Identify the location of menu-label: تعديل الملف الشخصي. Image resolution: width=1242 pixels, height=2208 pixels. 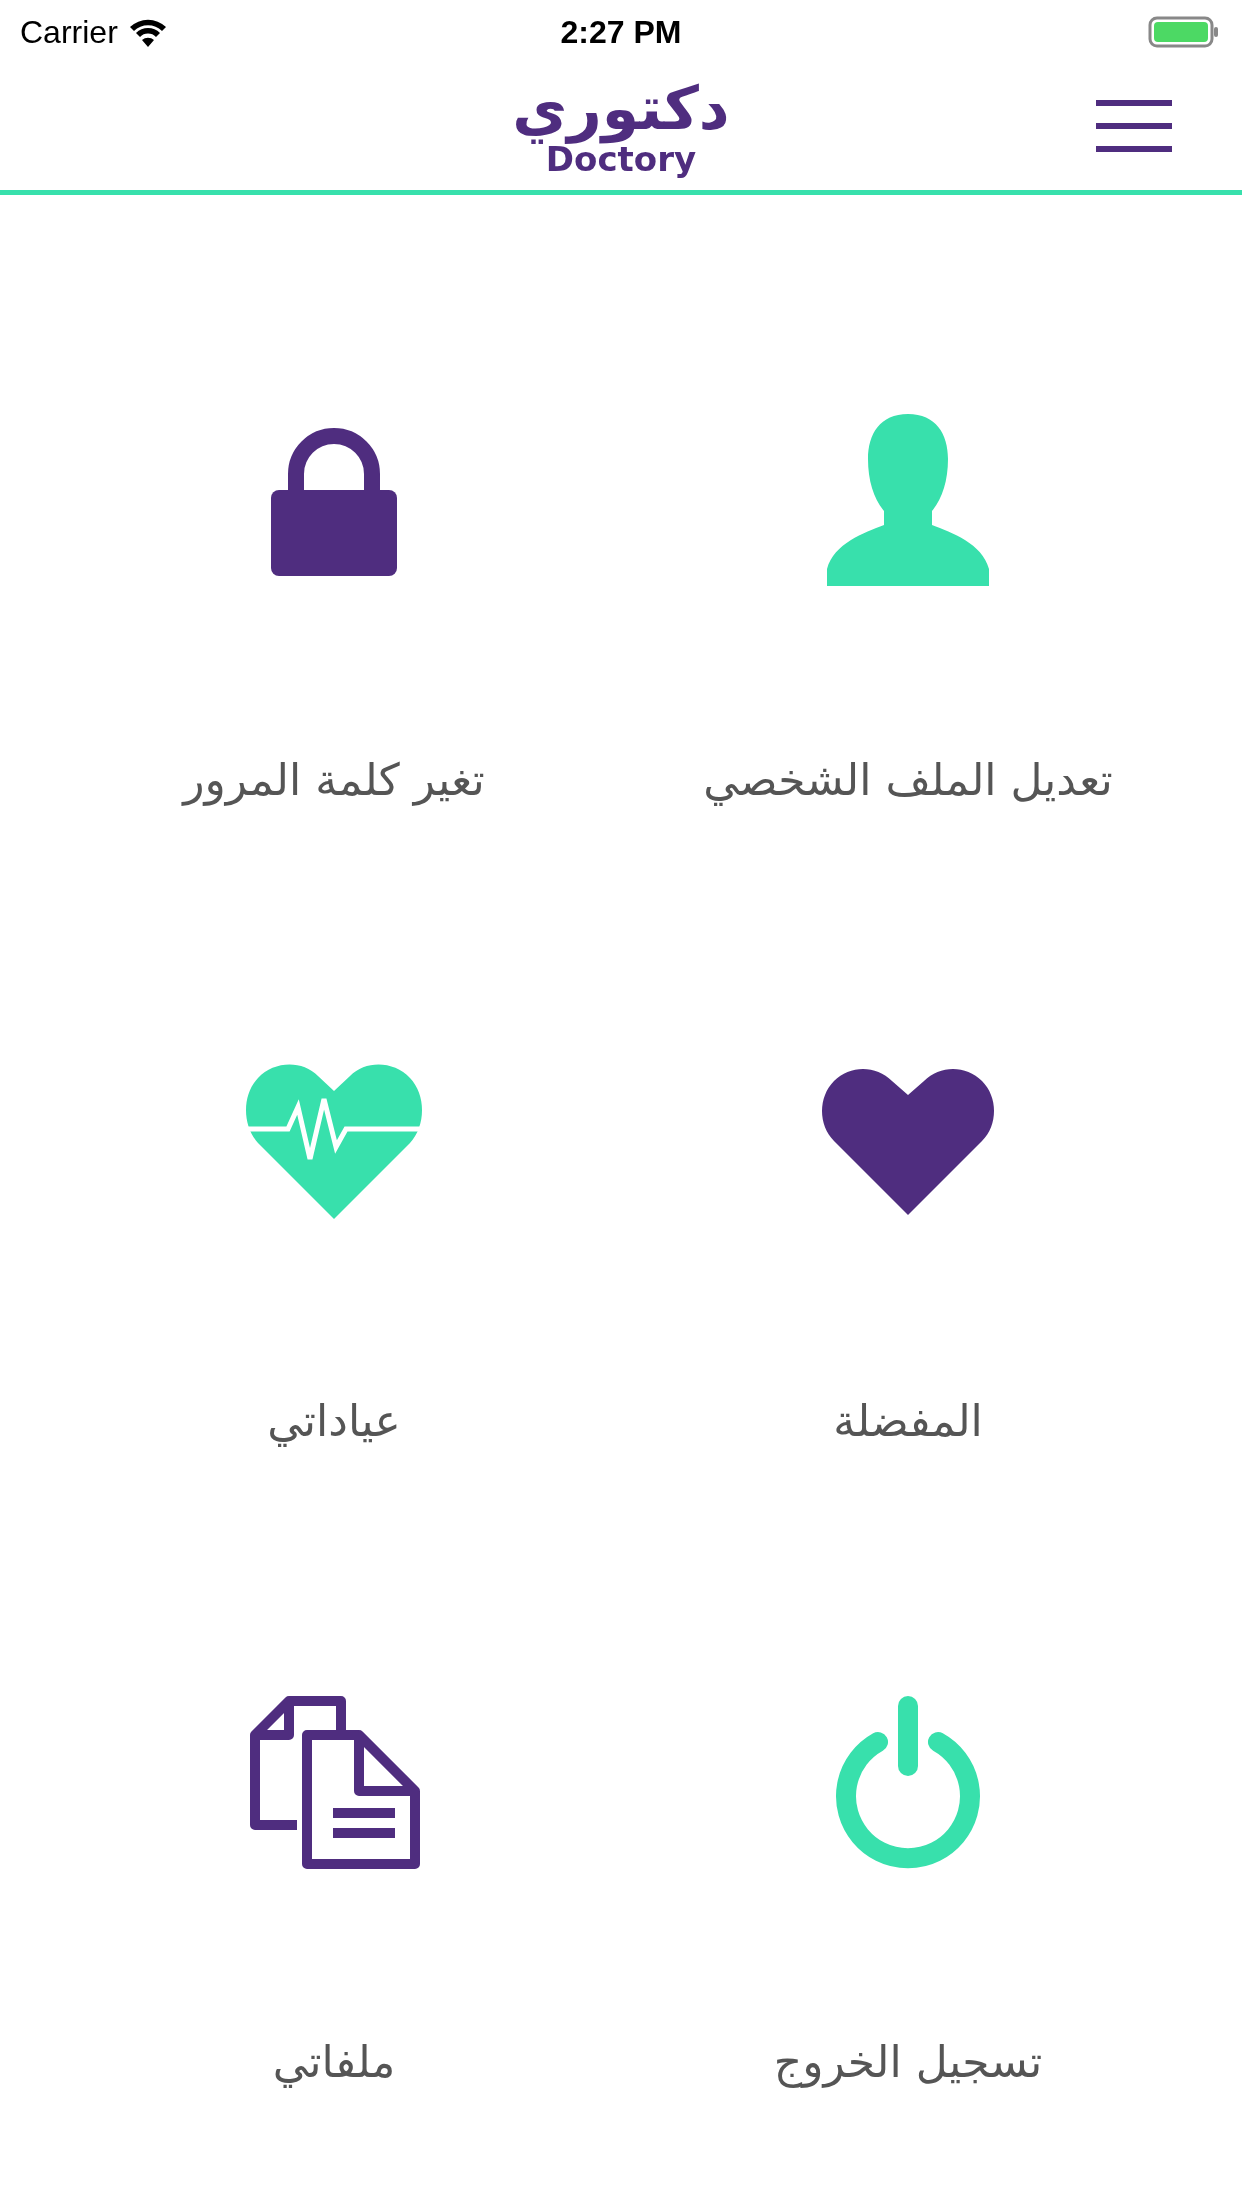
(908, 780).